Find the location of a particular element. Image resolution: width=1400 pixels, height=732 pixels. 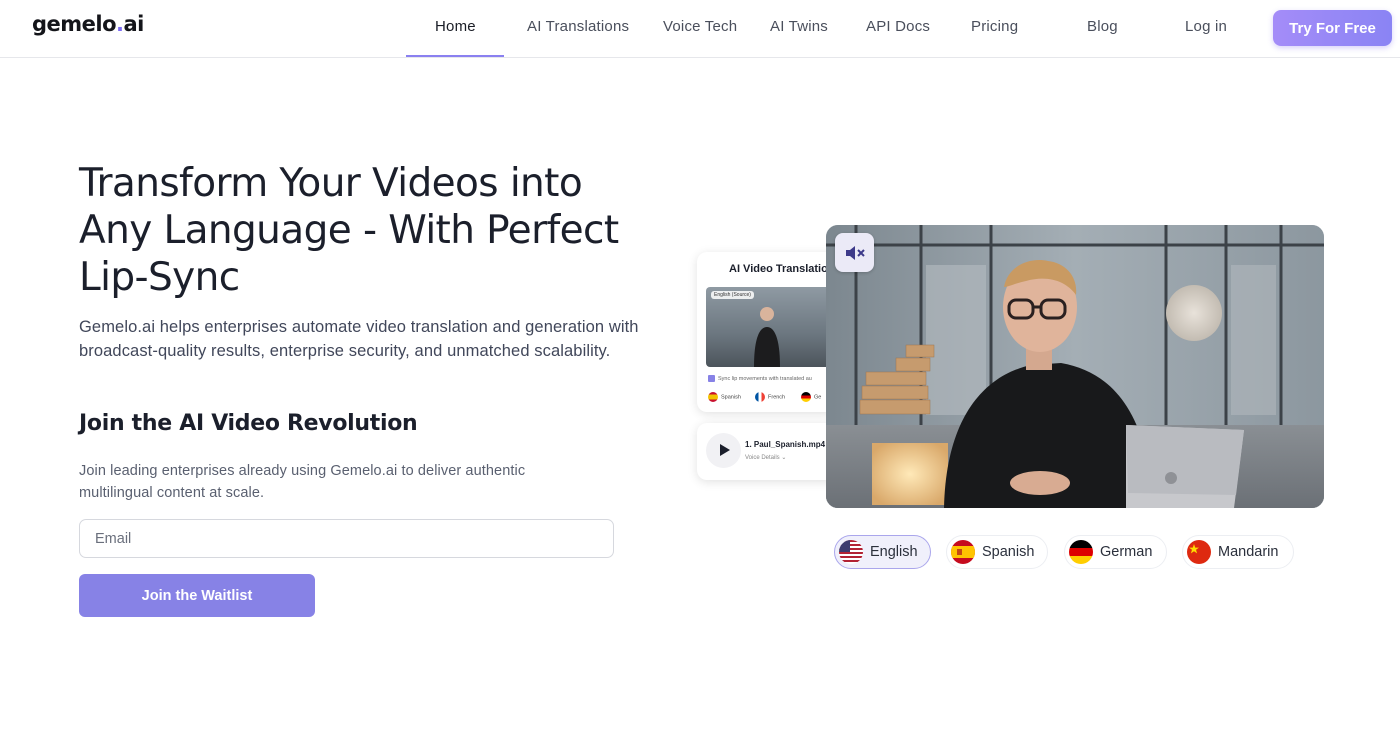

nav-home: Home is located at coordinates (455, 26).